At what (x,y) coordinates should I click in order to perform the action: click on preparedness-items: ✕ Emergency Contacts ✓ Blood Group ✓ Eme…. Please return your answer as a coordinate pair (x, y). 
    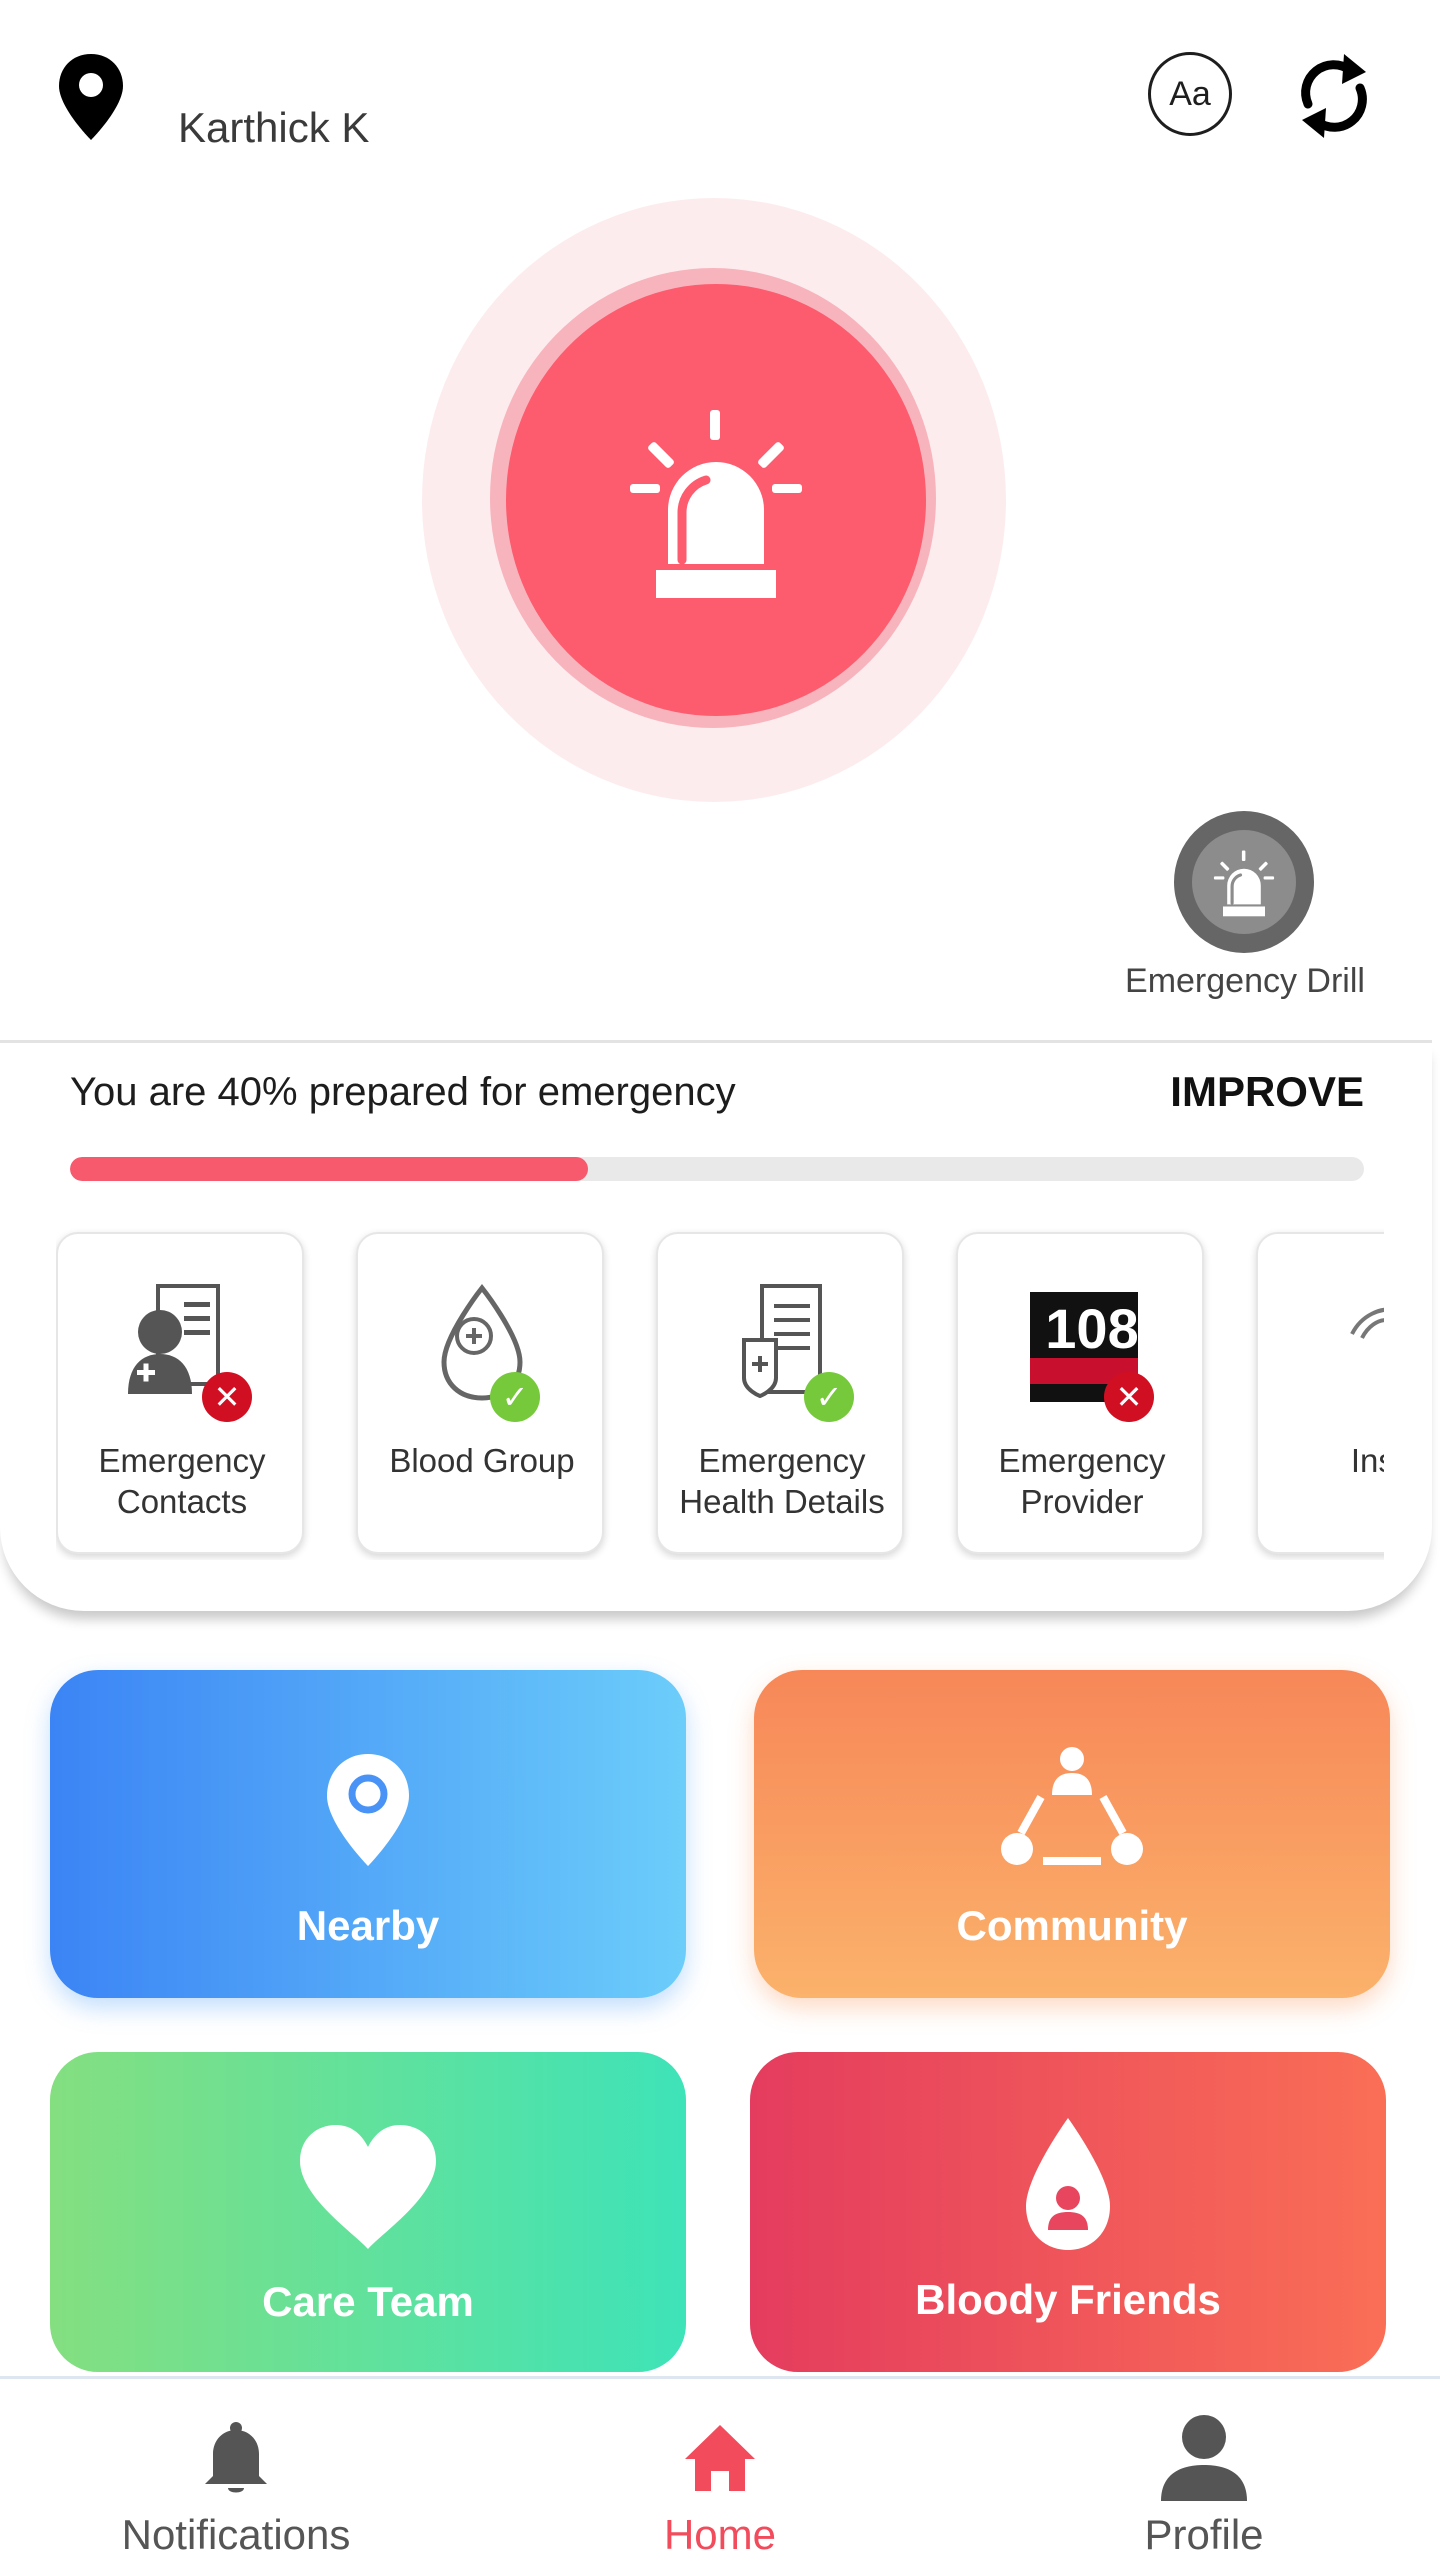
    Looking at the image, I should click on (720, 1394).